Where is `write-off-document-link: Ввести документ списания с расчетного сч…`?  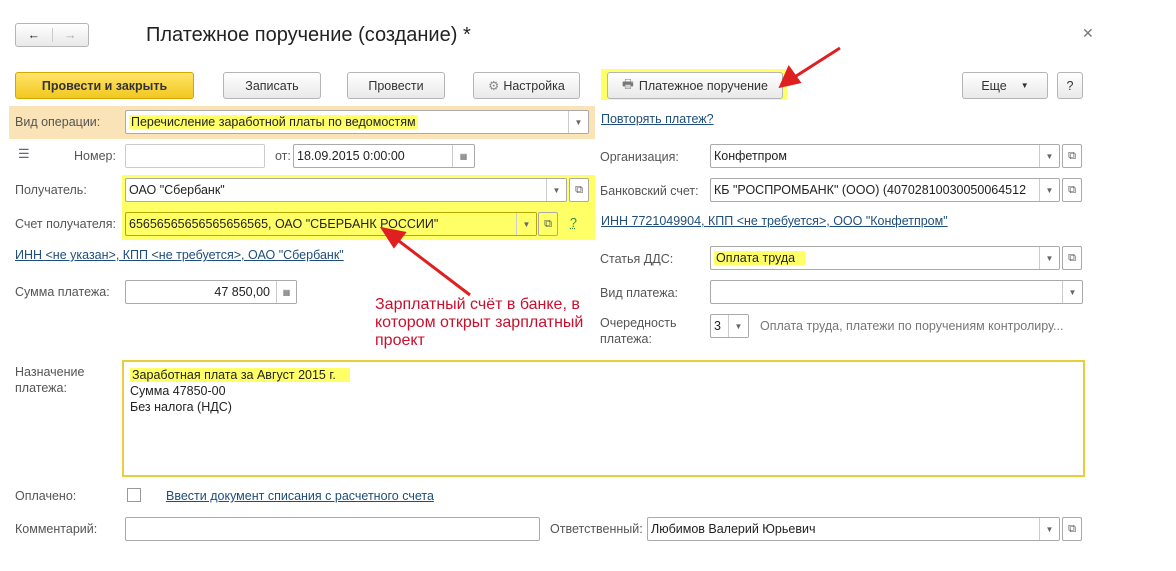 write-off-document-link: Ввести документ списания с расчетного сч… is located at coordinates (300, 496).